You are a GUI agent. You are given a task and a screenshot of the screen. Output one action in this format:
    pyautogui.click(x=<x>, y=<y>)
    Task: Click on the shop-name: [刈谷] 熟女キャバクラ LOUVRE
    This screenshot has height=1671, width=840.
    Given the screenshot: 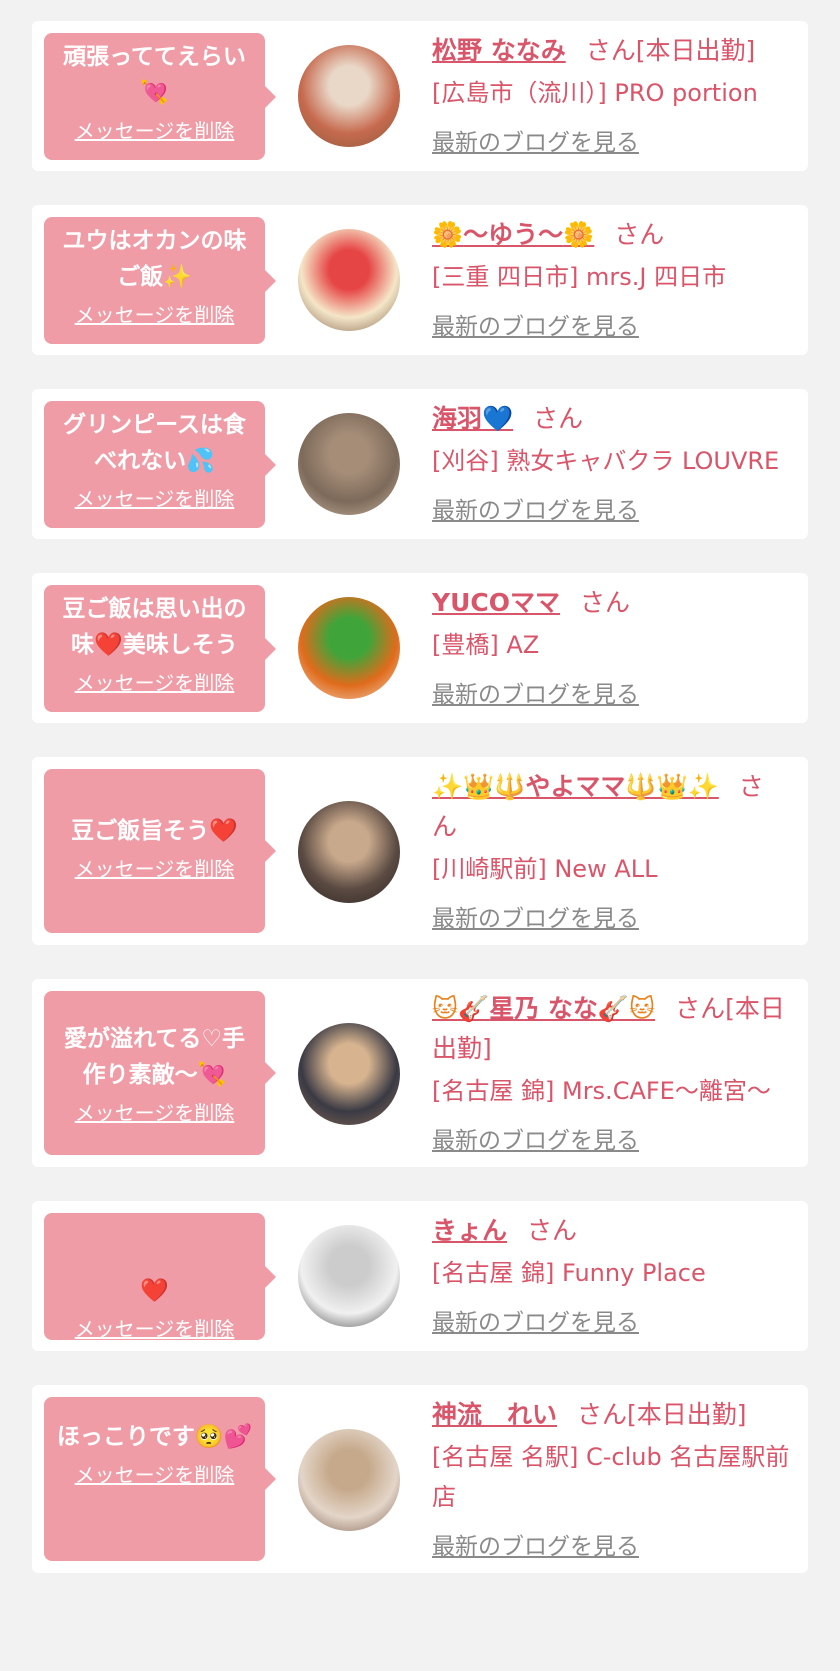 What is the action you would take?
    pyautogui.click(x=606, y=461)
    